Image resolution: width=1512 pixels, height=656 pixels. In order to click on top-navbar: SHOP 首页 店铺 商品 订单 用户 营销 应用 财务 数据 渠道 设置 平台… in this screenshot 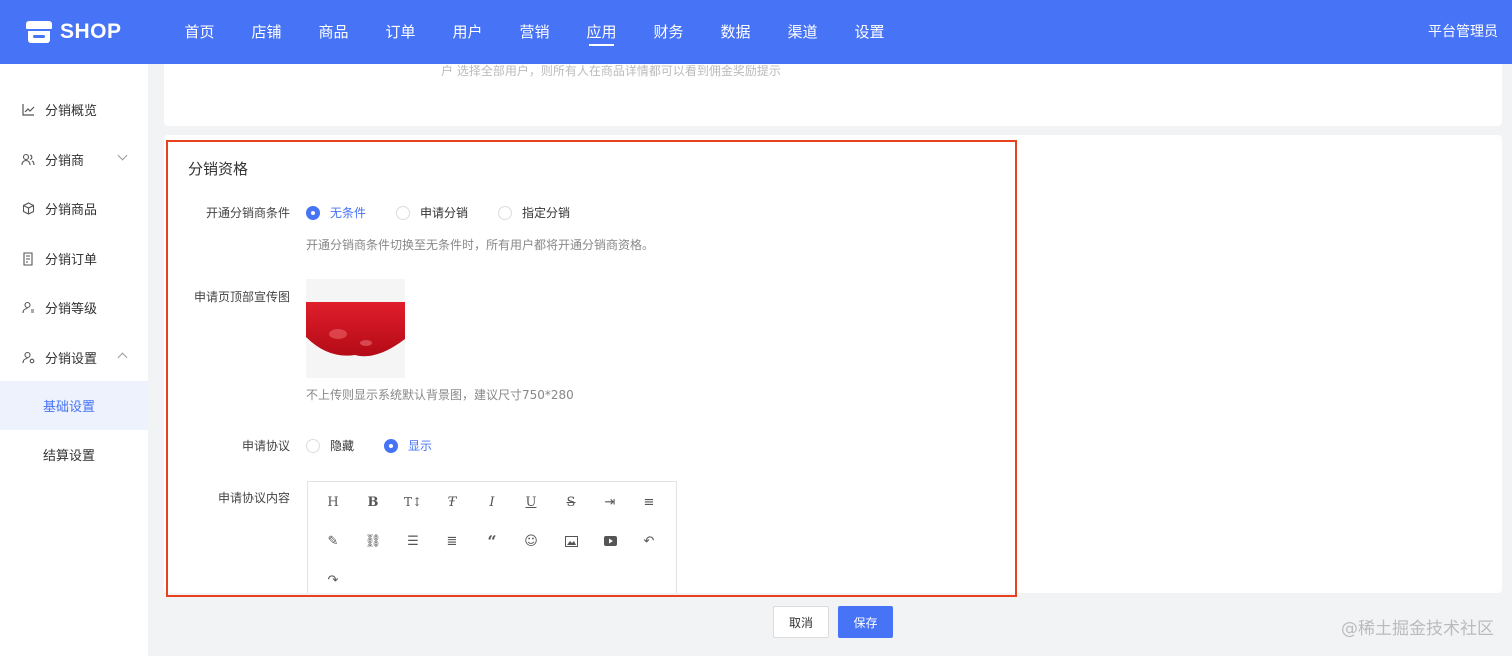, I will do `click(756, 32)`.